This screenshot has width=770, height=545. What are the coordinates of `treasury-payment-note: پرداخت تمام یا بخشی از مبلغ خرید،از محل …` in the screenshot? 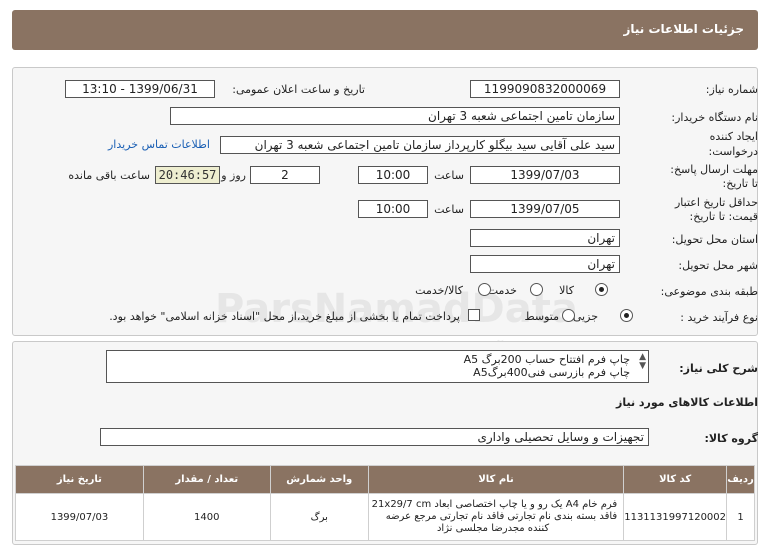 It's located at (284, 316).